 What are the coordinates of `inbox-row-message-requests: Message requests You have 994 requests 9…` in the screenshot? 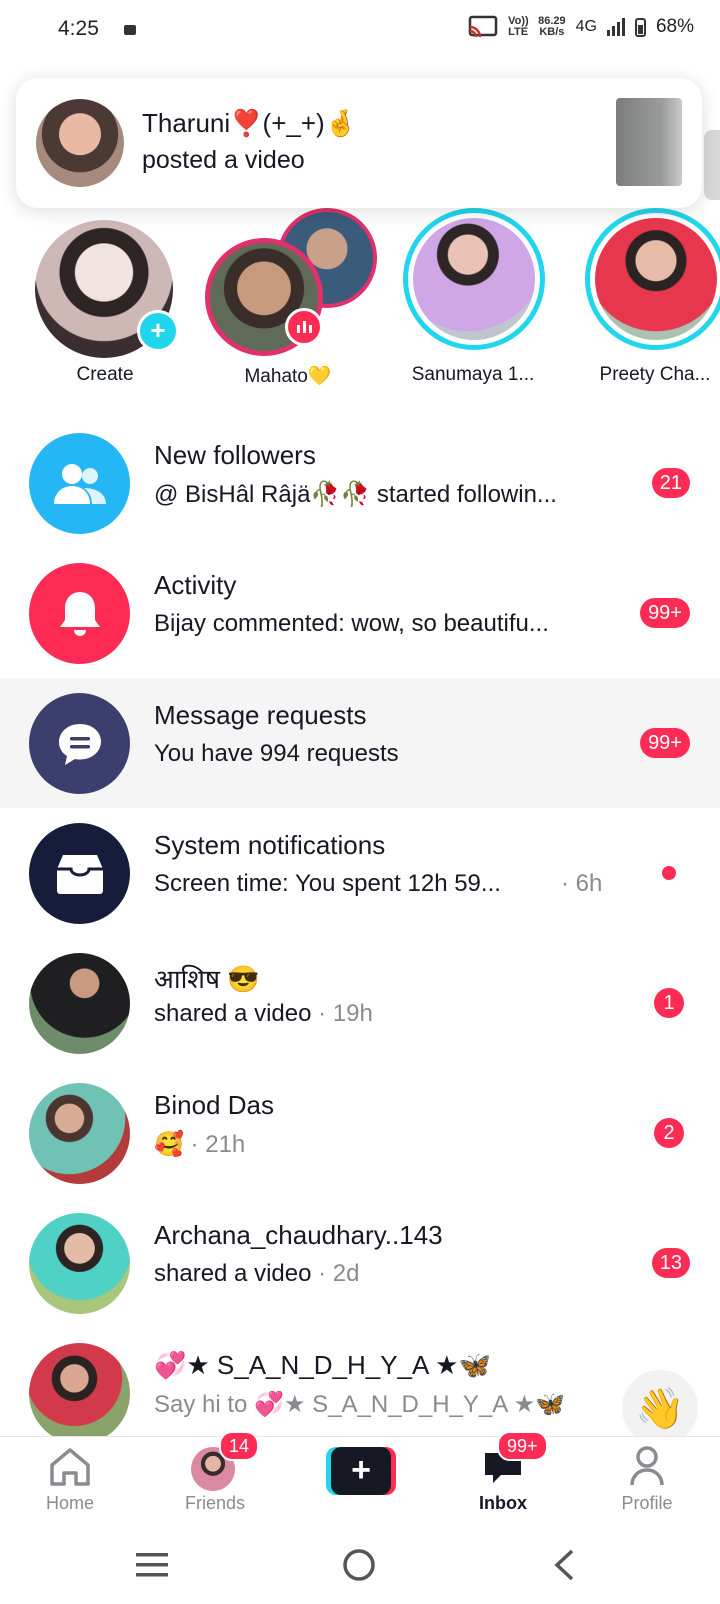 It's located at (360, 743).